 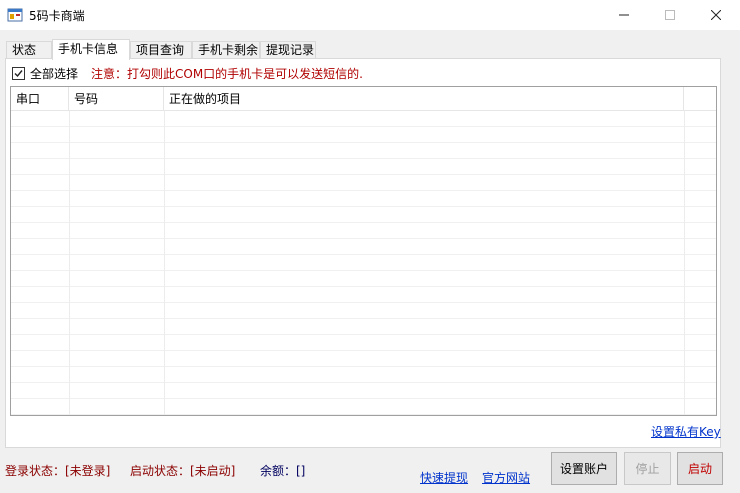 I want to click on close-icon, so click(x=716, y=15).